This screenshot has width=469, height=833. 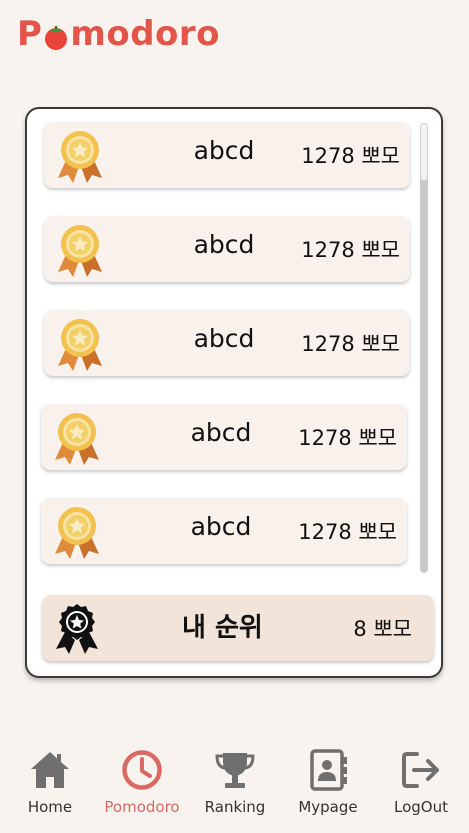 I want to click on nav-pomodoro: Pomodoro, so click(x=142, y=782).